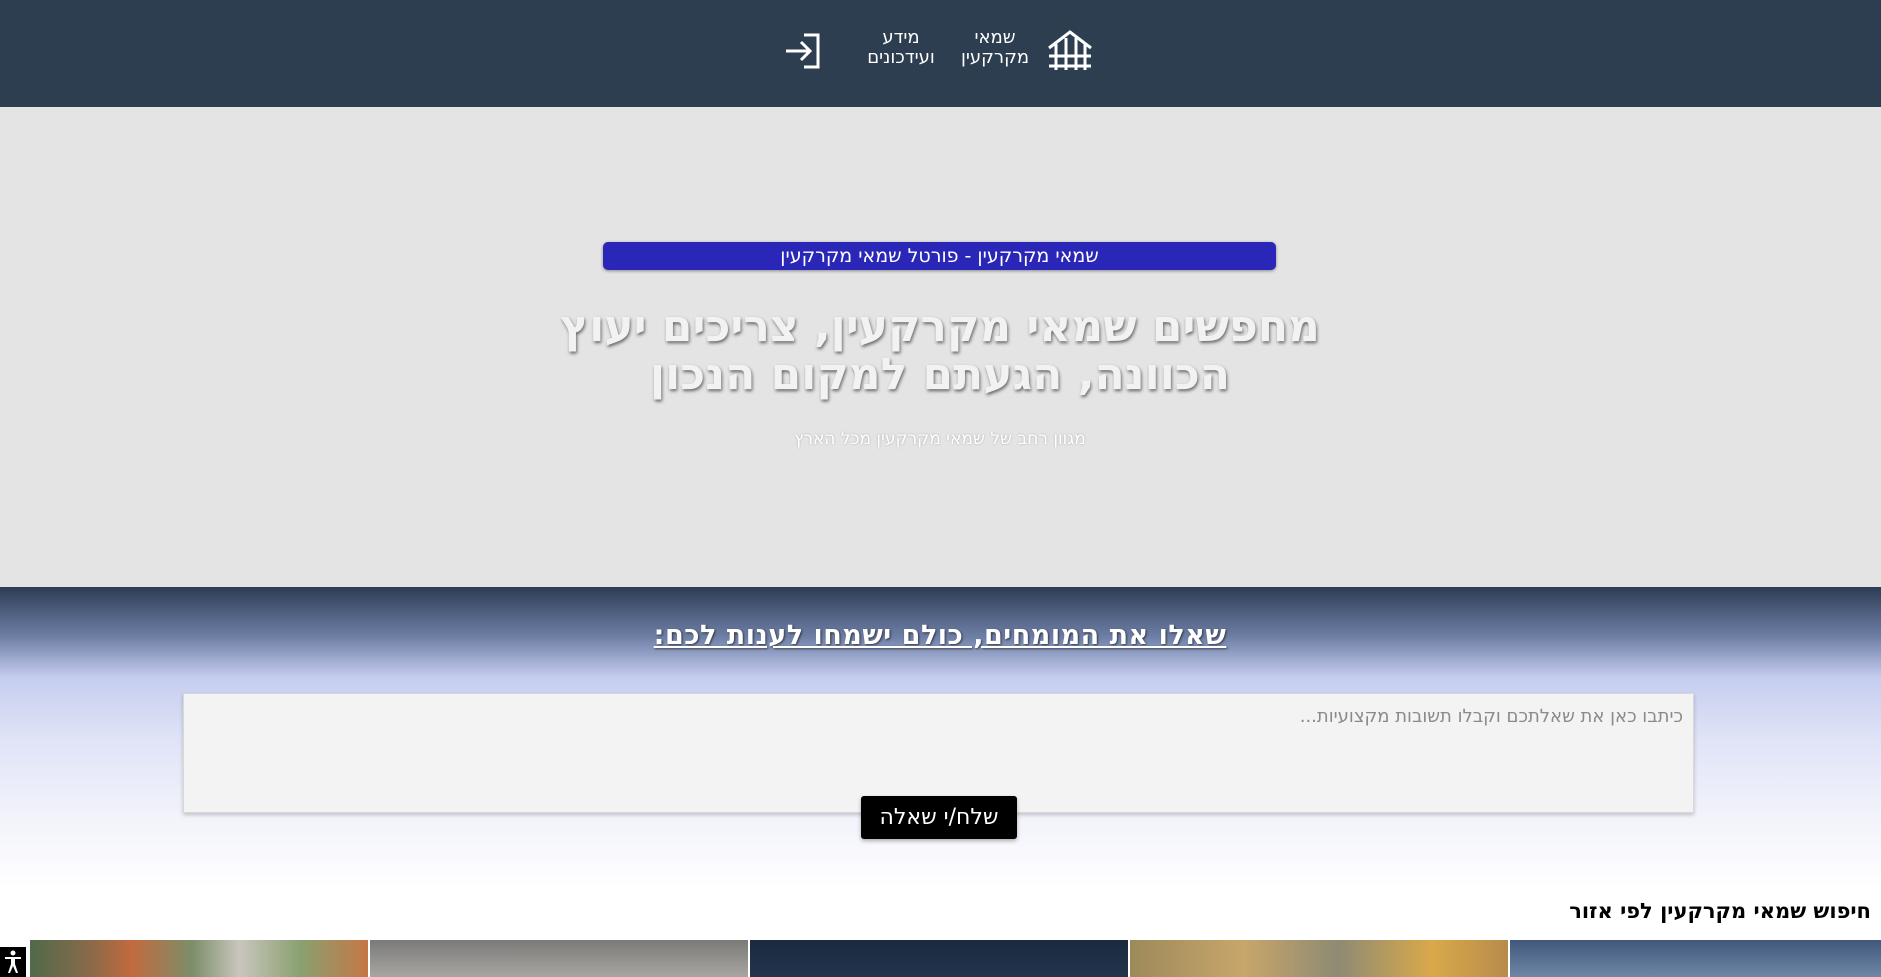 Image resolution: width=1881 pixels, height=977 pixels. I want to click on question-textarea, so click(938, 753).